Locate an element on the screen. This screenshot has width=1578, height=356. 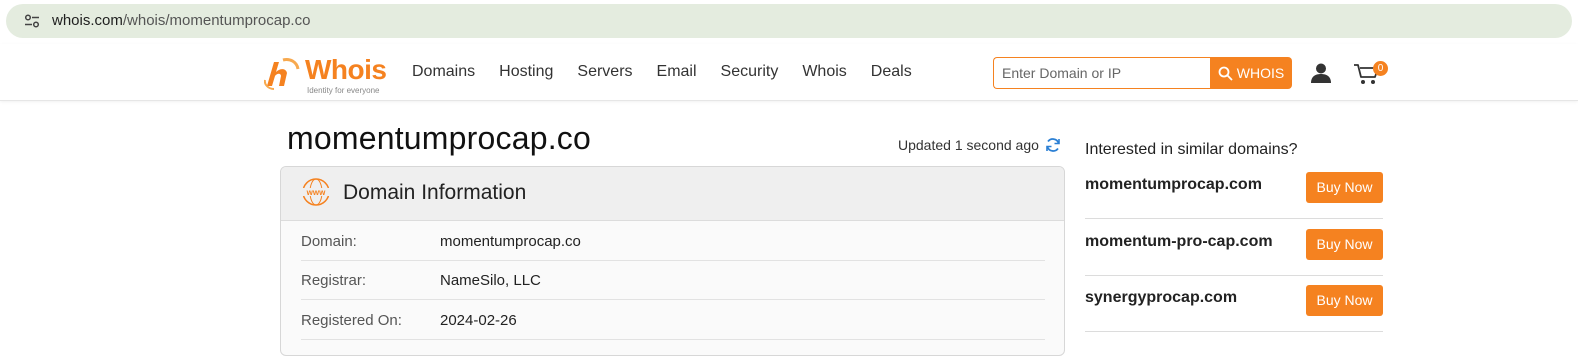
search-box is located at coordinates (1102, 73).